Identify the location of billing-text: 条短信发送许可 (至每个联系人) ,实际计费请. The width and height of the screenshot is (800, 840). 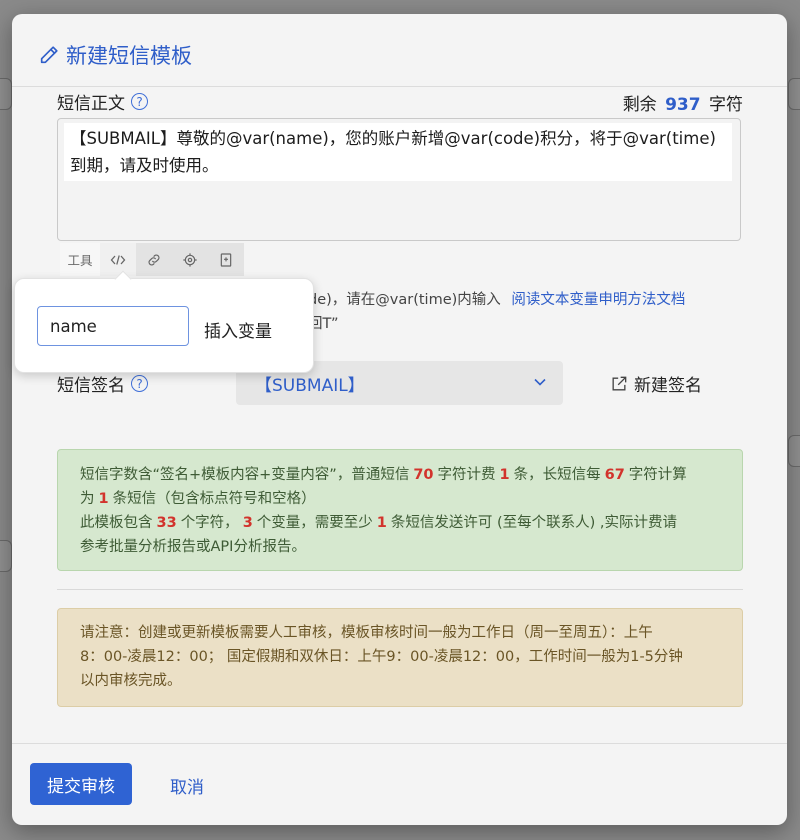
(534, 523).